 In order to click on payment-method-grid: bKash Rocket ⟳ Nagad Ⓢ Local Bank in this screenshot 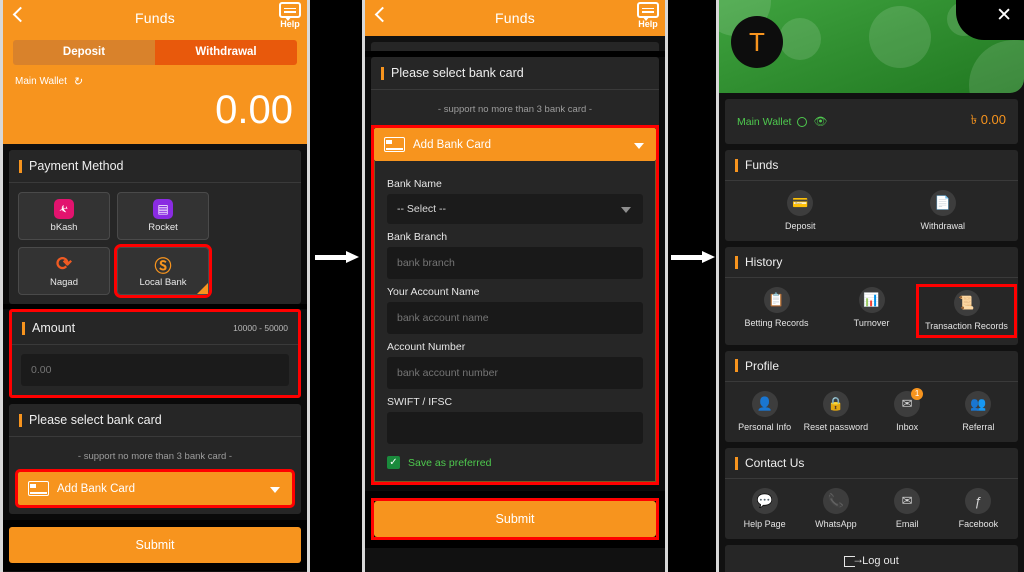, I will do `click(155, 243)`.